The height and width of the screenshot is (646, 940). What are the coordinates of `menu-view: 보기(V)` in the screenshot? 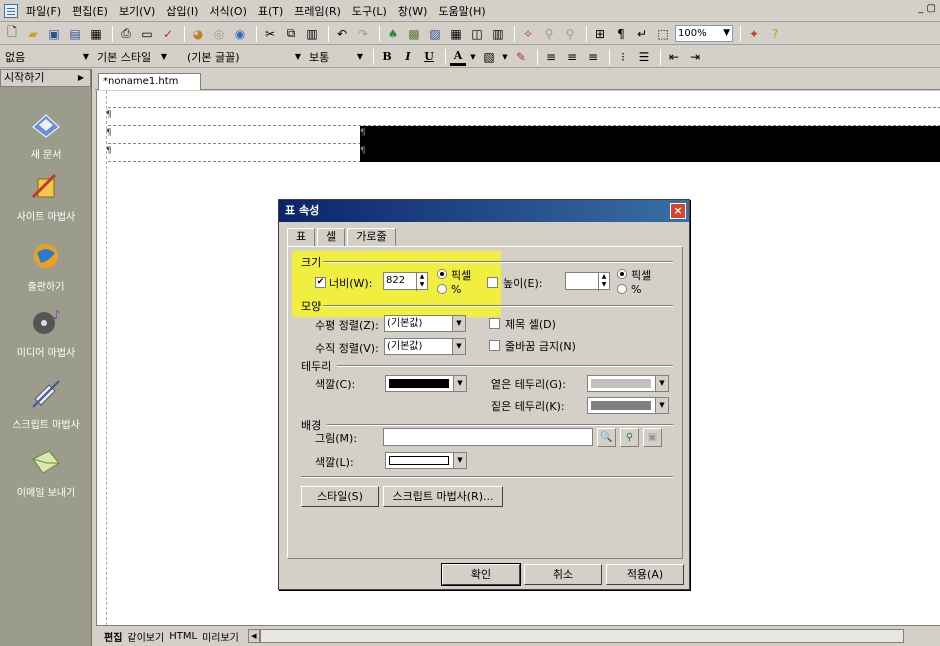 It's located at (137, 11).